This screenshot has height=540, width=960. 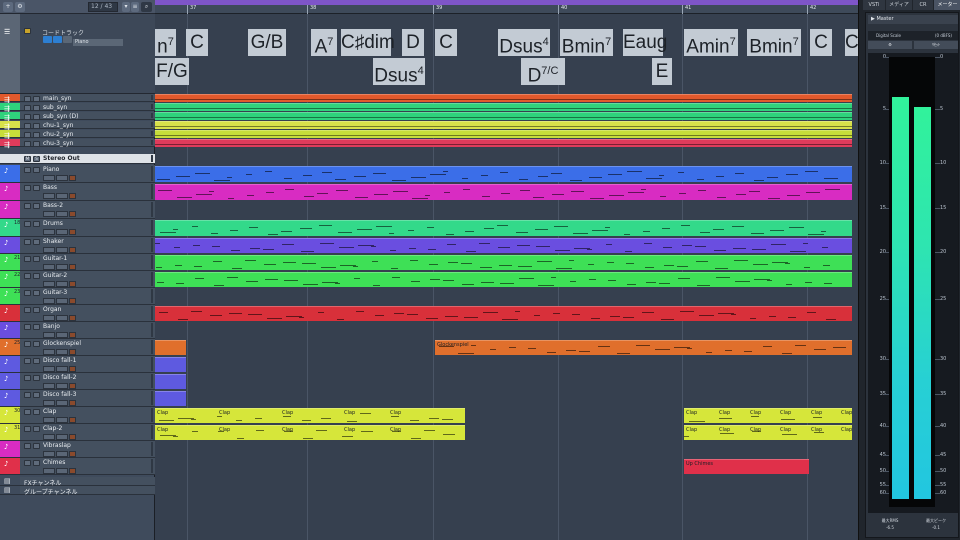 What do you see at coordinates (77, 398) in the screenshot?
I see `track-row: ♪ Disco fall-3` at bounding box center [77, 398].